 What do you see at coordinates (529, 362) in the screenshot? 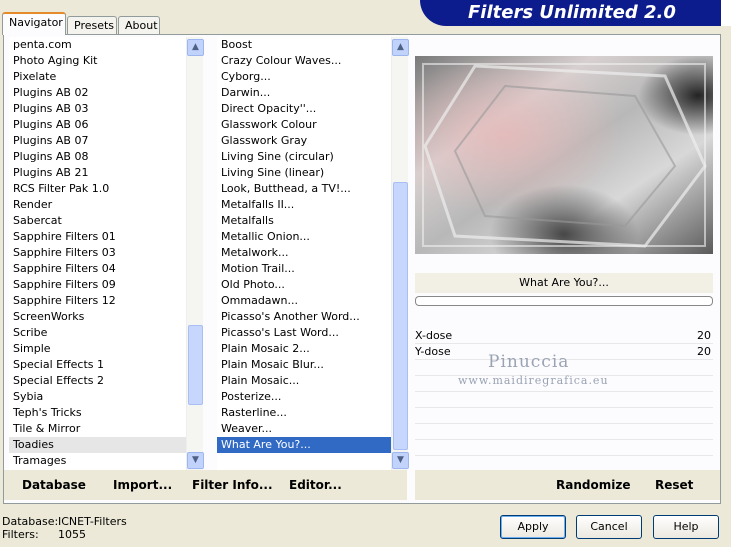
I see `watermark-name: Pinuccia` at bounding box center [529, 362].